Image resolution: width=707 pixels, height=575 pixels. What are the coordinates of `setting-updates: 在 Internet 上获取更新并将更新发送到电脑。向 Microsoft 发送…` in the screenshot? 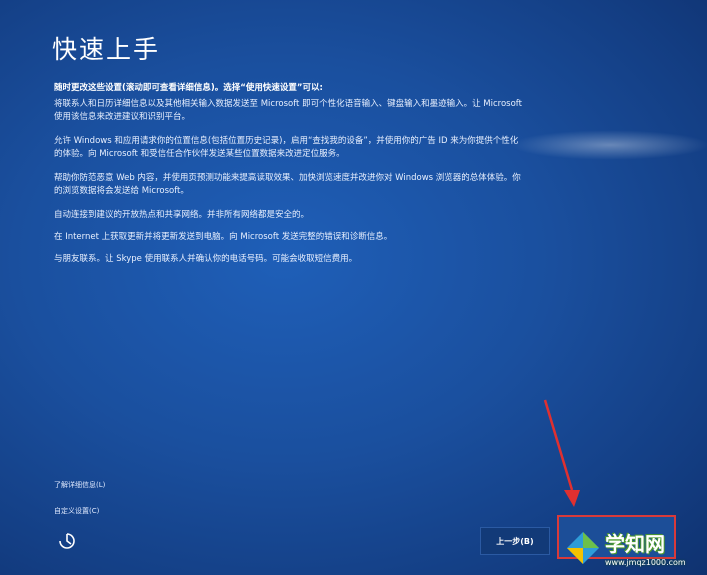 It's located at (223, 237).